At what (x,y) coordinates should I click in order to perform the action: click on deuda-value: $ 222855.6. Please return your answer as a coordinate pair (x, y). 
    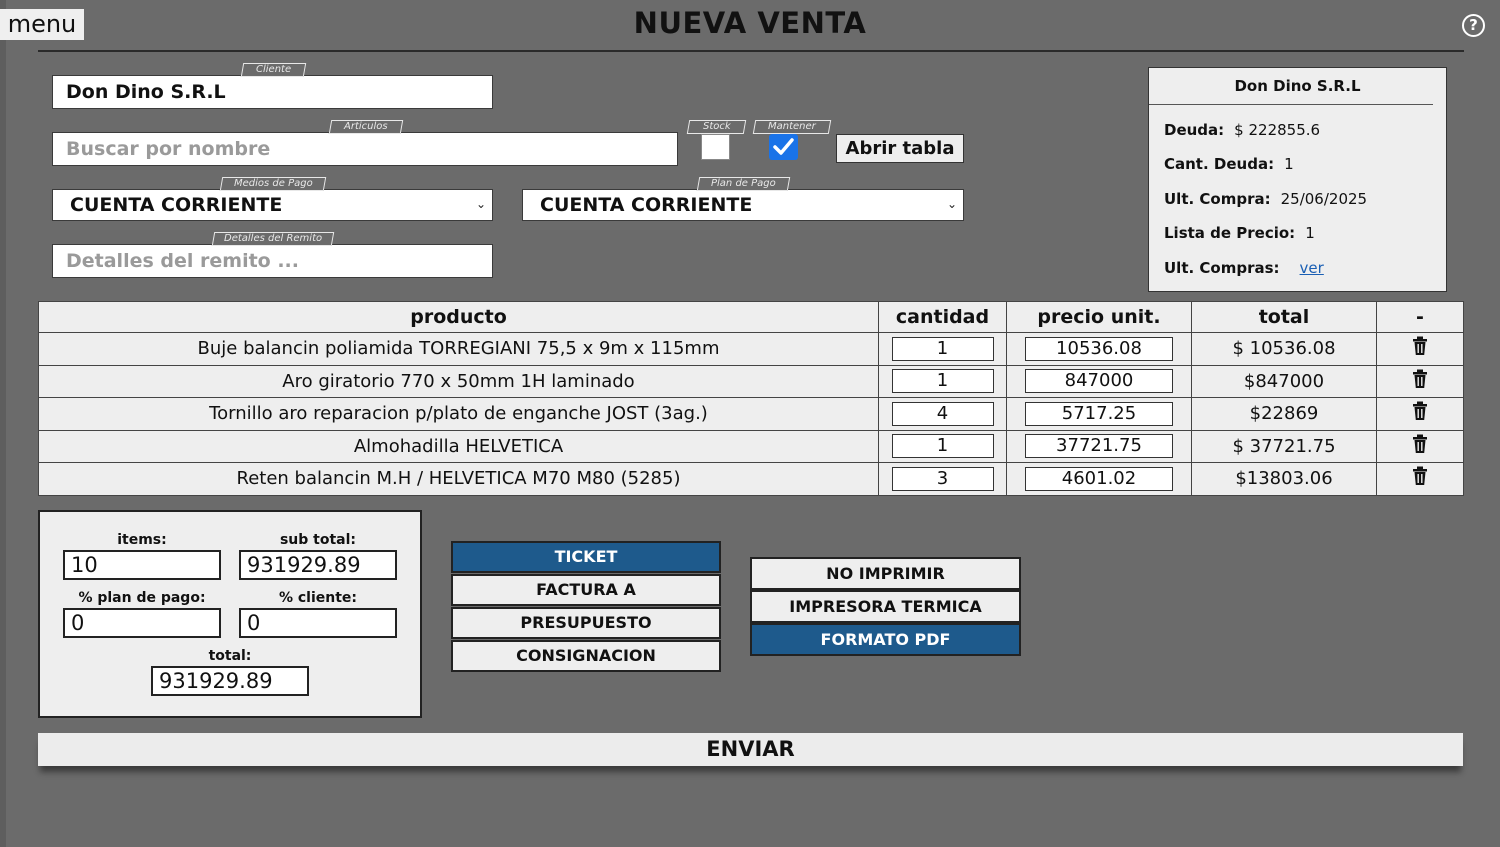
    Looking at the image, I should click on (1277, 130).